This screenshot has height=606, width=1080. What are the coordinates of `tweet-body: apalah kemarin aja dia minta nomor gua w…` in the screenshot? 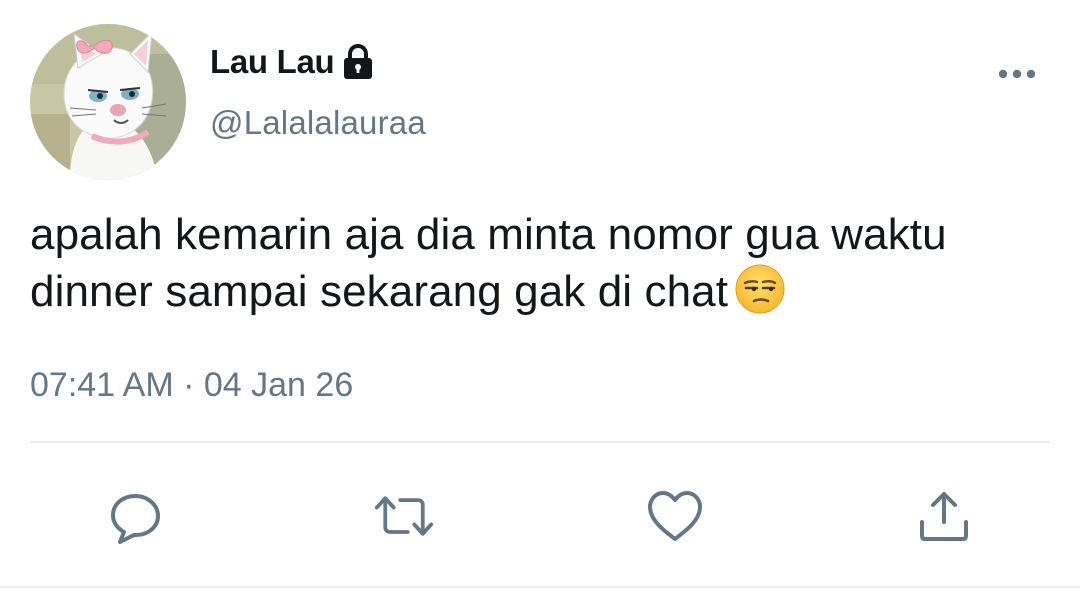 It's located at (488, 263).